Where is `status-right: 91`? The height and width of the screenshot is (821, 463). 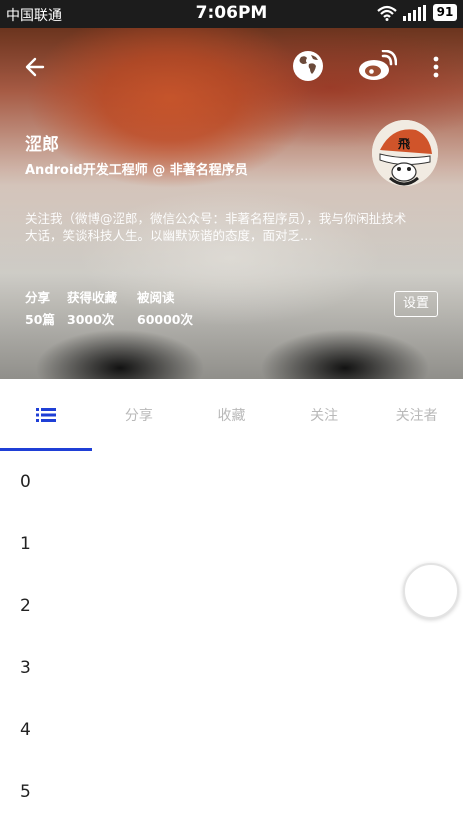 status-right: 91 is located at coordinates (417, 12).